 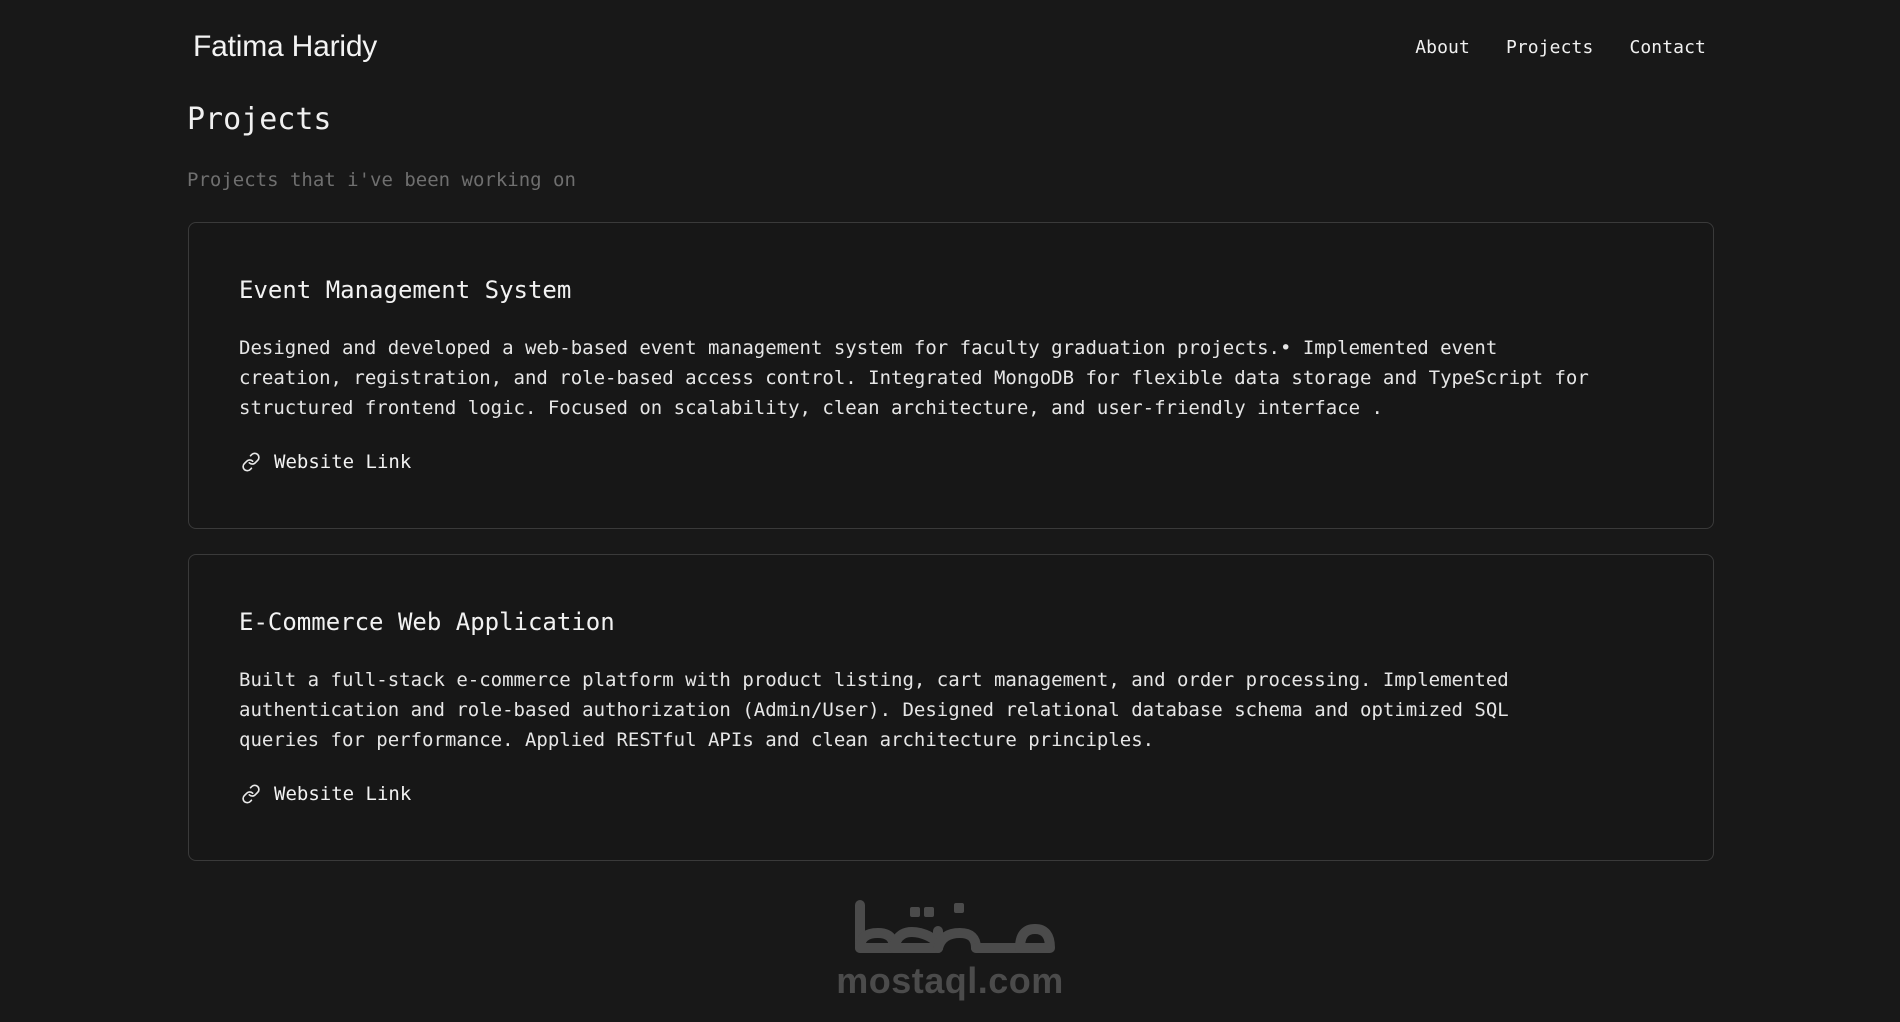 What do you see at coordinates (1667, 47) in the screenshot?
I see `nav-contact-link: Contact` at bounding box center [1667, 47].